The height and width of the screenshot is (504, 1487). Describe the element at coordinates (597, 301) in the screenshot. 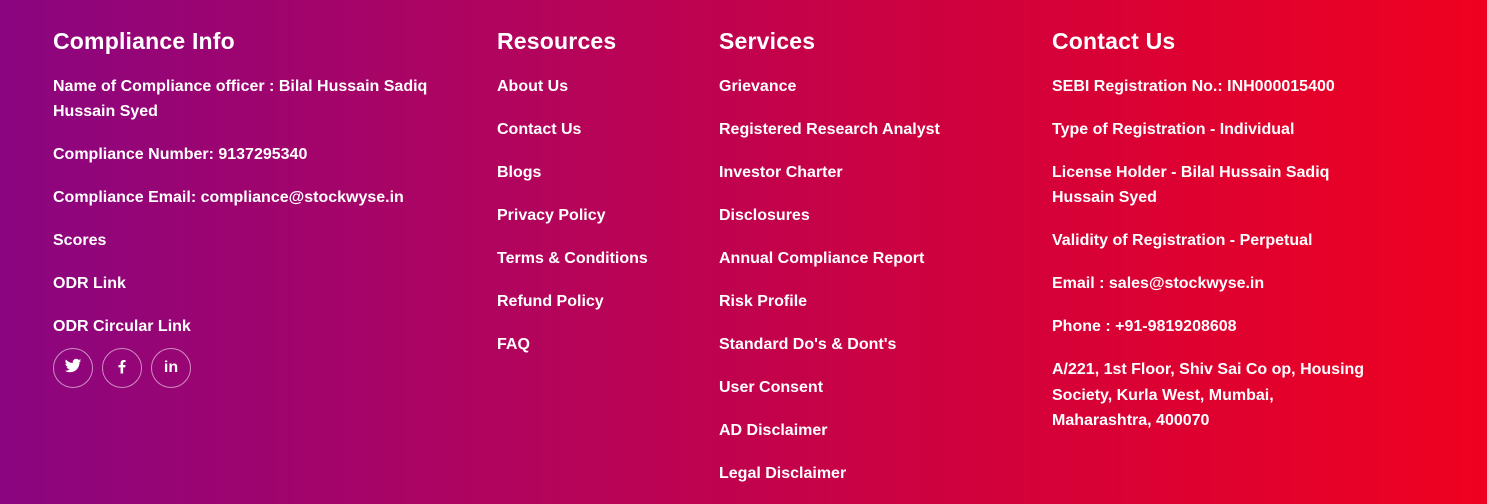

I see `resources-link-refund-policy: Refund Policy` at that location.